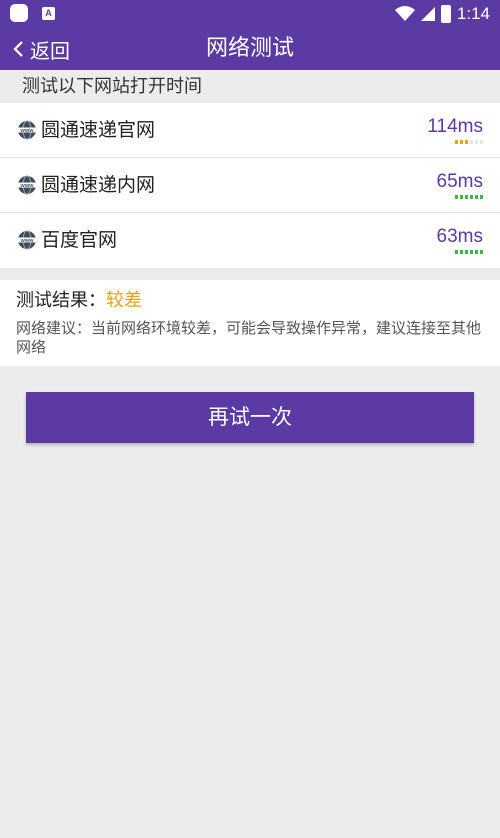 This screenshot has width=500, height=838. I want to click on network-advice: 网络建议：当前网络环境较差，可能会导致操作异常，建议连接至其他网络, so click(249, 337).